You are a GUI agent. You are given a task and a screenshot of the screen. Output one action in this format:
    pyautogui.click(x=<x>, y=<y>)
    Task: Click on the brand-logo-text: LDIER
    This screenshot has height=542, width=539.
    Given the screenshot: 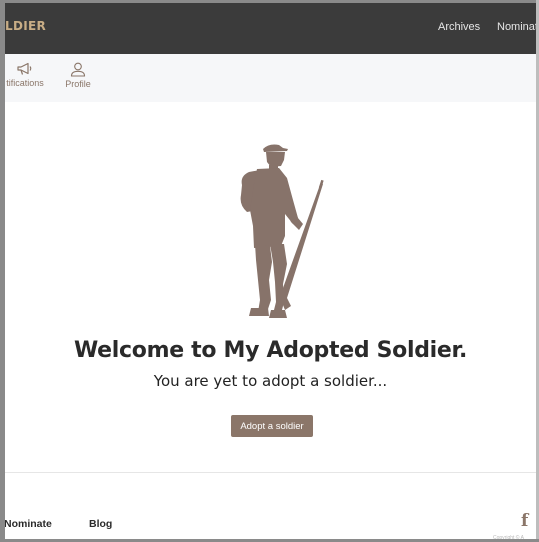 What is the action you would take?
    pyautogui.click(x=25, y=26)
    